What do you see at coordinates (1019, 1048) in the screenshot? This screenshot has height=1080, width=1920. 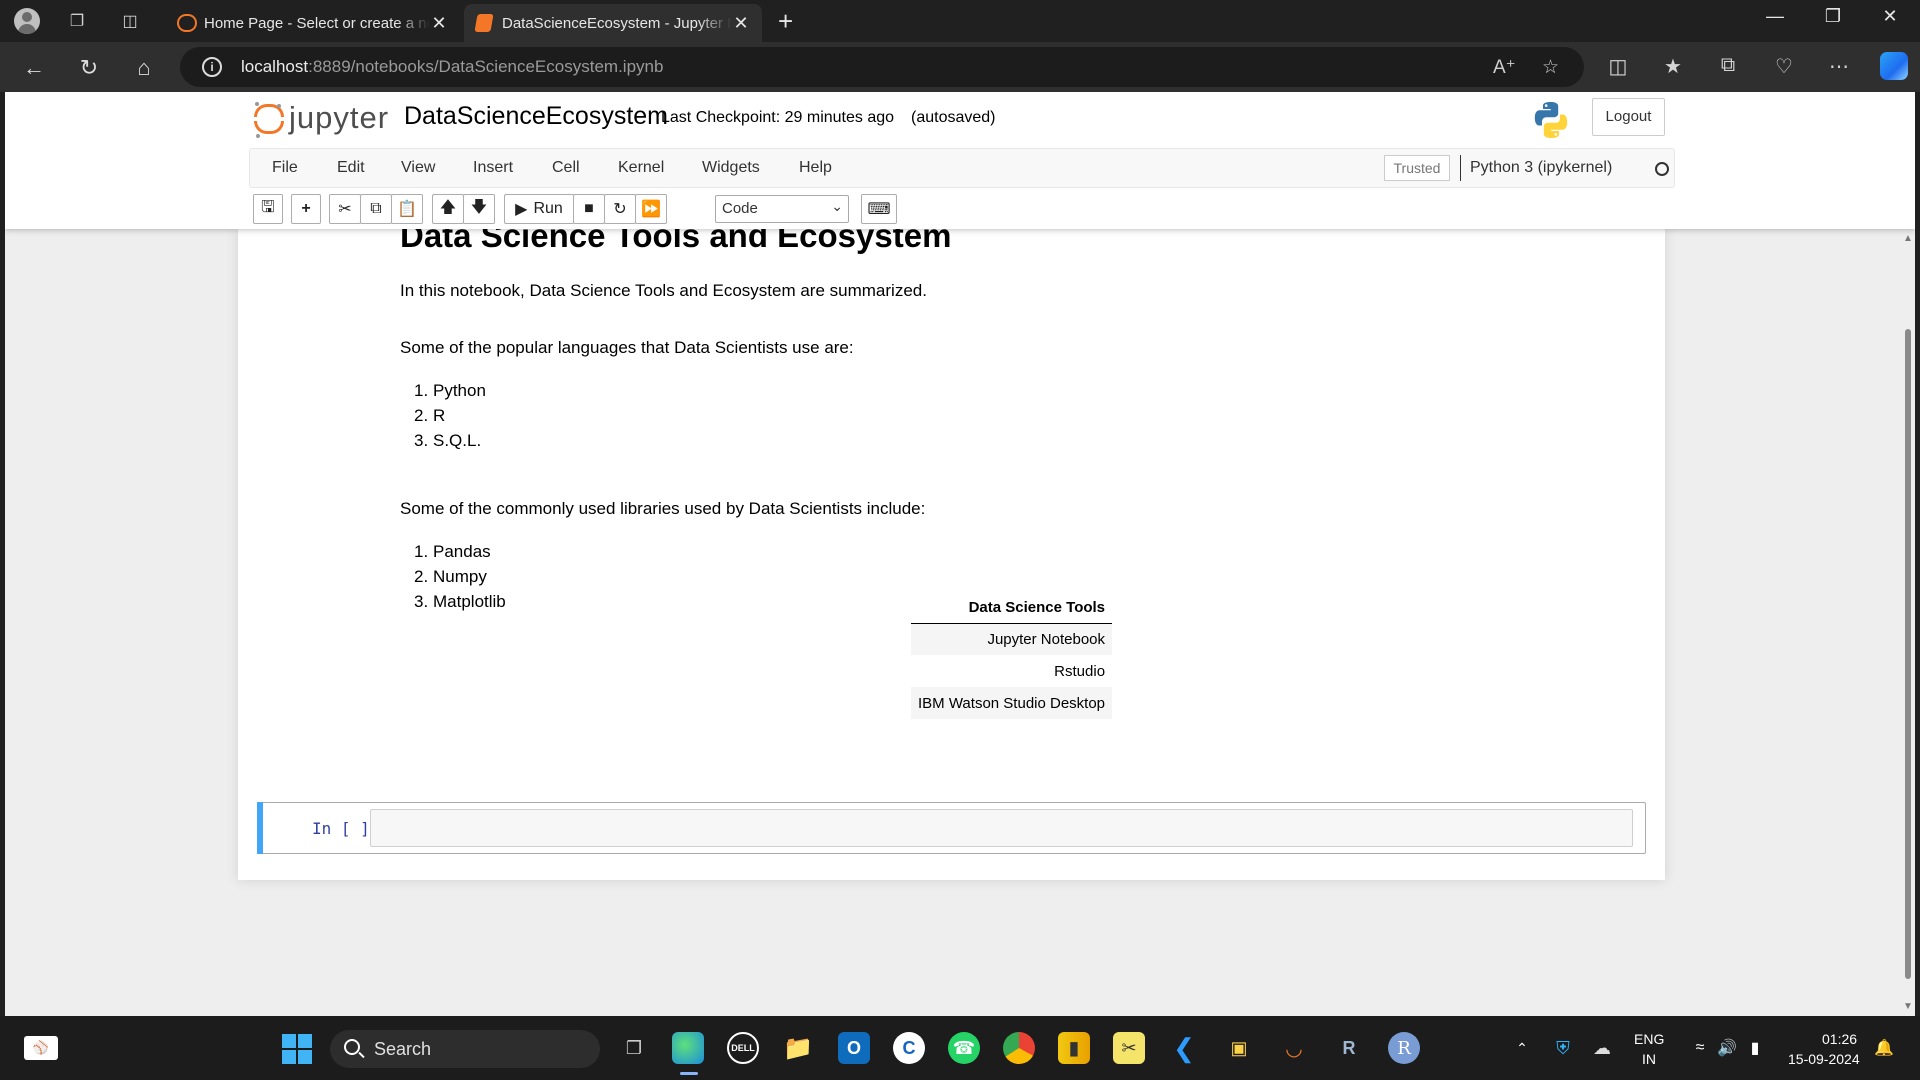 I see `chrome-icon` at bounding box center [1019, 1048].